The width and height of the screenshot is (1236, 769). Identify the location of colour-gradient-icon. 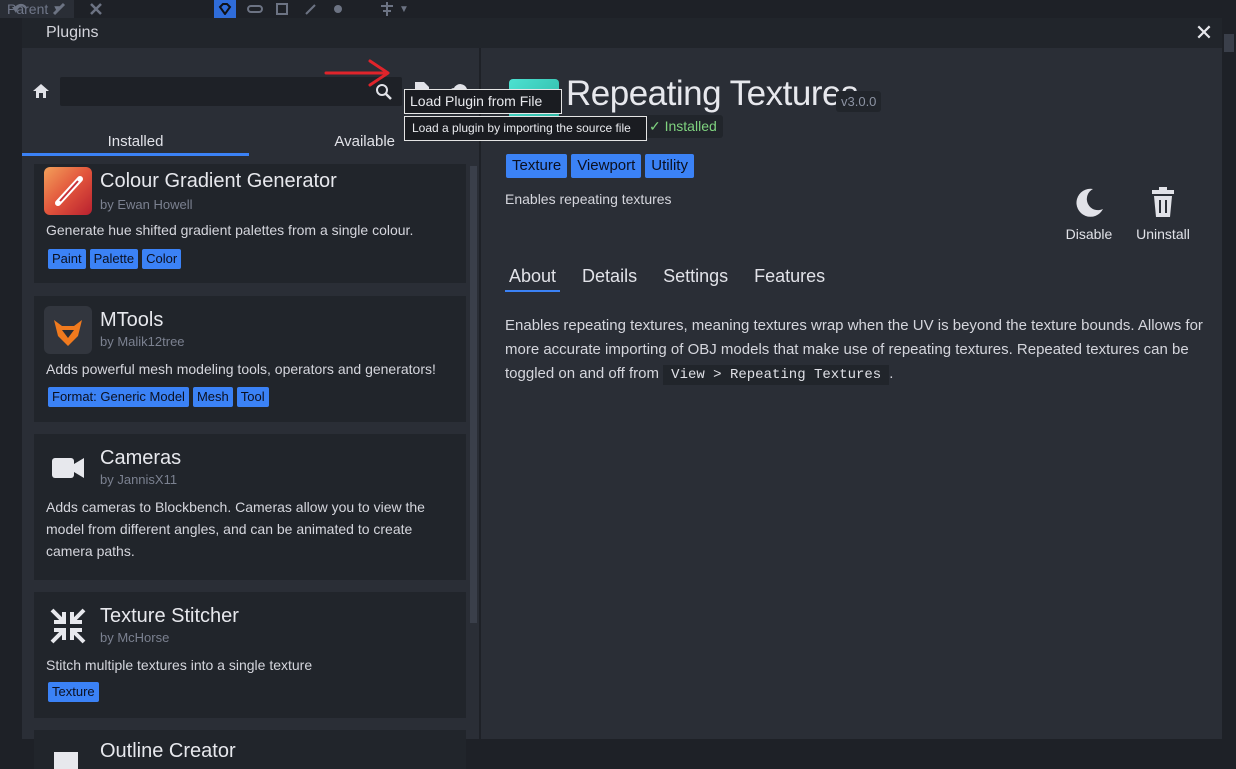
(68, 191).